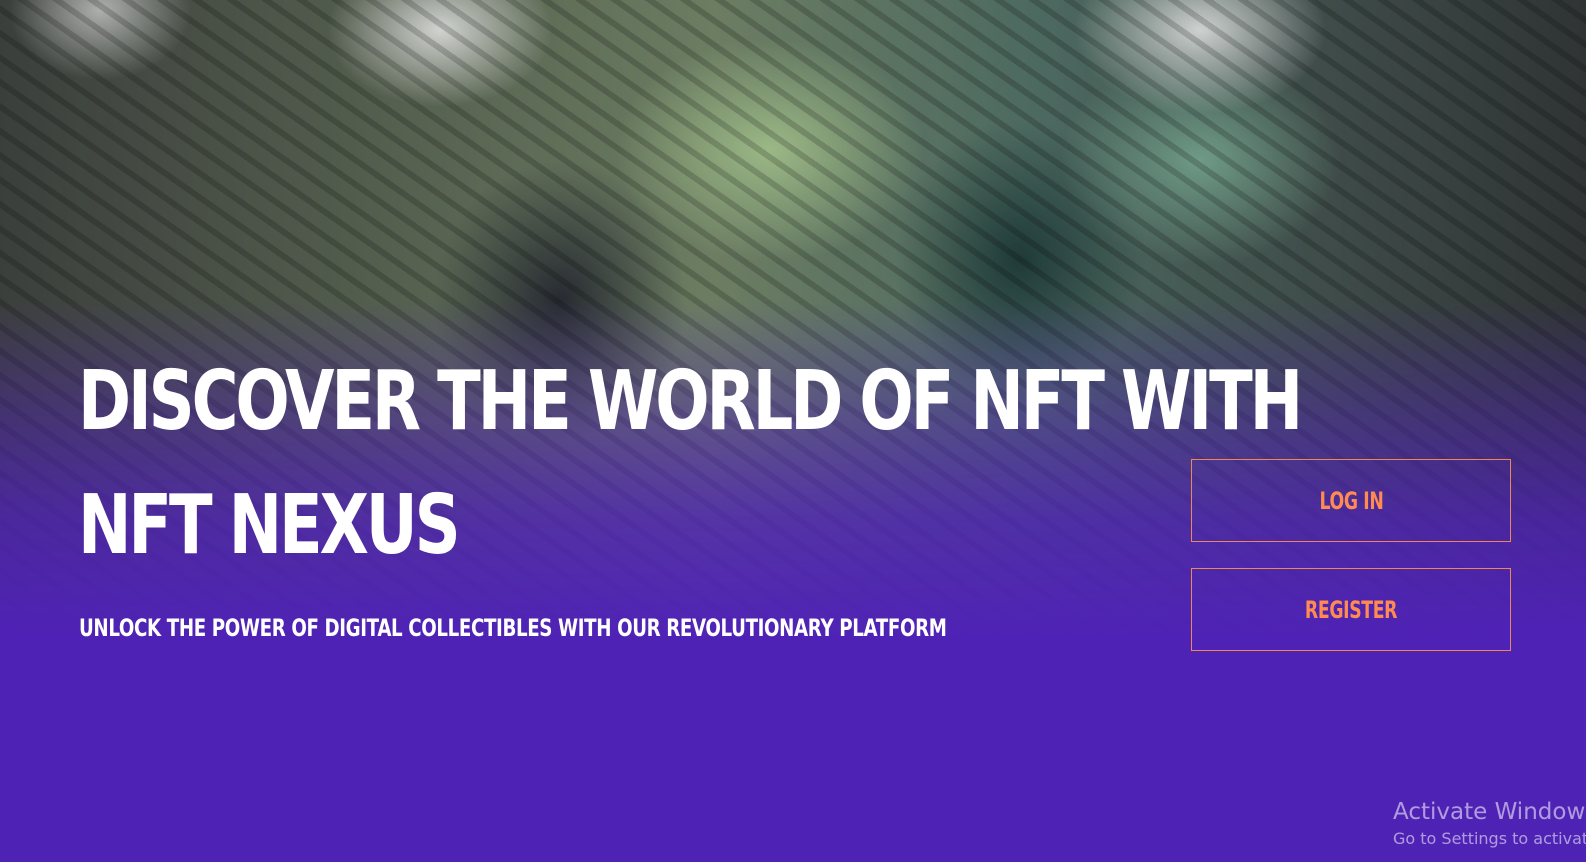  I want to click on login-button-label: LOG IN, so click(1351, 500).